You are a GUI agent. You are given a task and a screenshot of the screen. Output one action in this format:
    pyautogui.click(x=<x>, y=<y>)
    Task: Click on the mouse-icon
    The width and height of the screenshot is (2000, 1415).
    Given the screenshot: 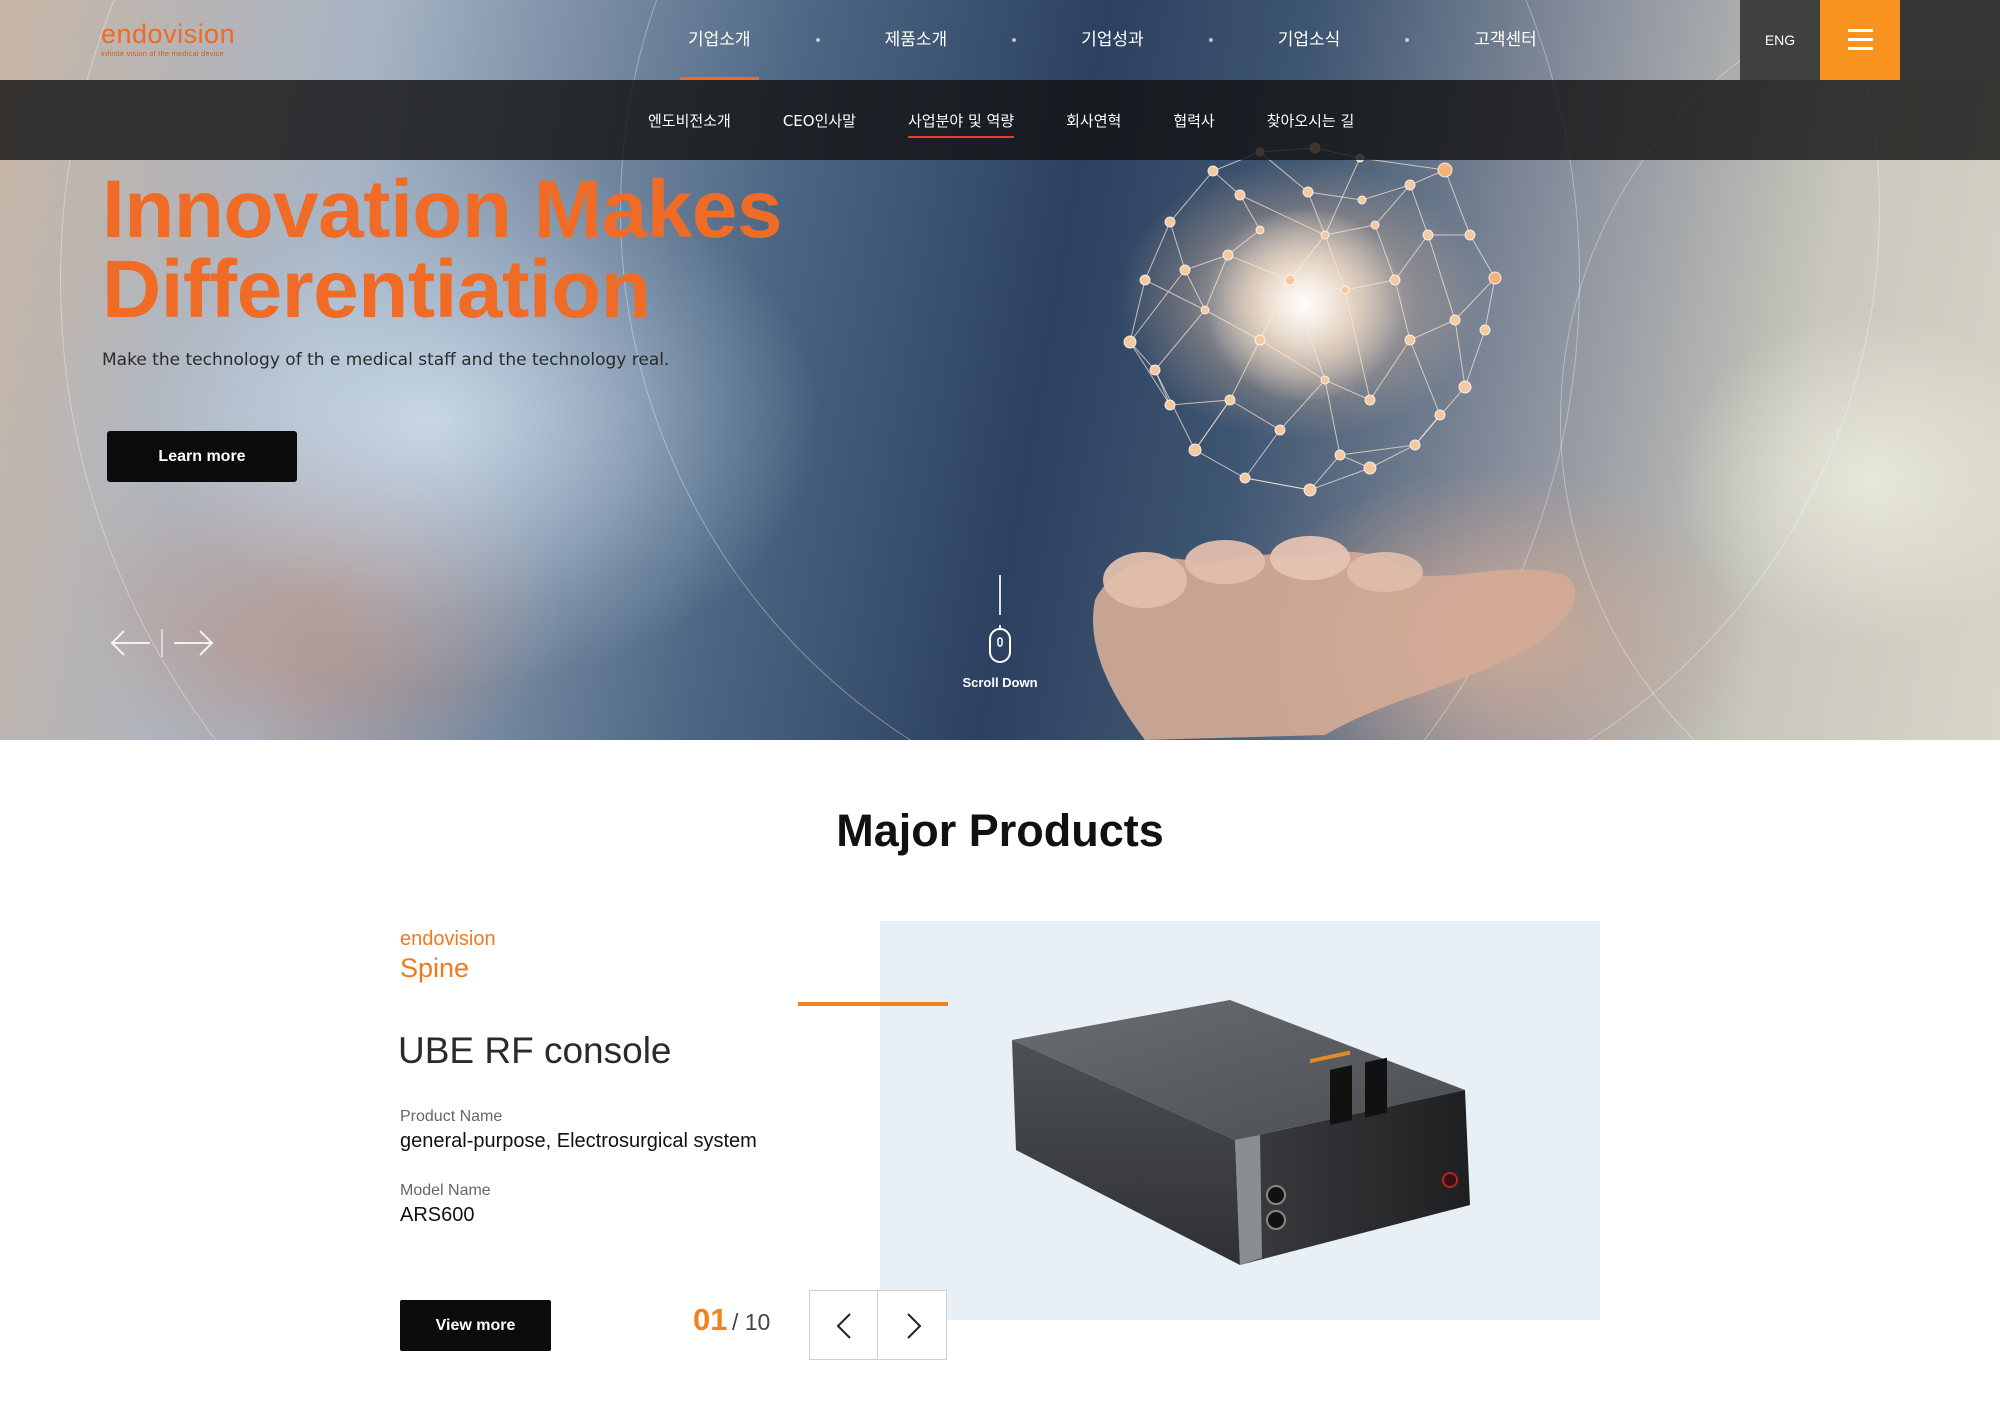 What is the action you would take?
    pyautogui.click(x=1000, y=644)
    